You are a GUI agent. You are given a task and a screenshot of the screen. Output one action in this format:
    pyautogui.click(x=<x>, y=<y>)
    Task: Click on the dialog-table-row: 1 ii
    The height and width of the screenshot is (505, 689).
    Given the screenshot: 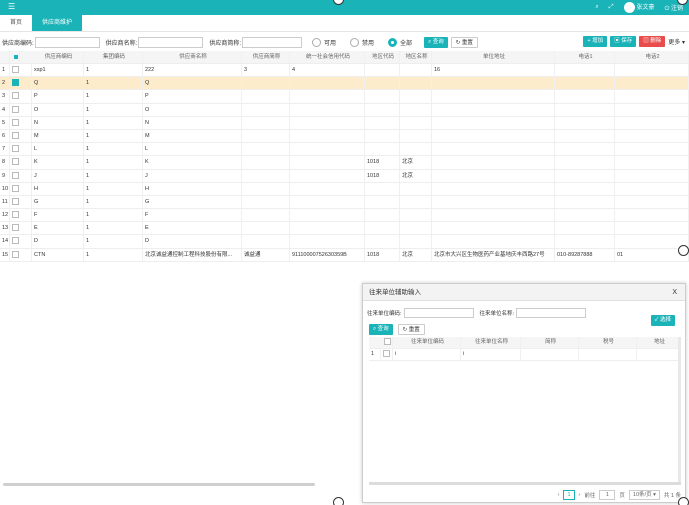 What is the action you would take?
    pyautogui.click(x=525, y=355)
    